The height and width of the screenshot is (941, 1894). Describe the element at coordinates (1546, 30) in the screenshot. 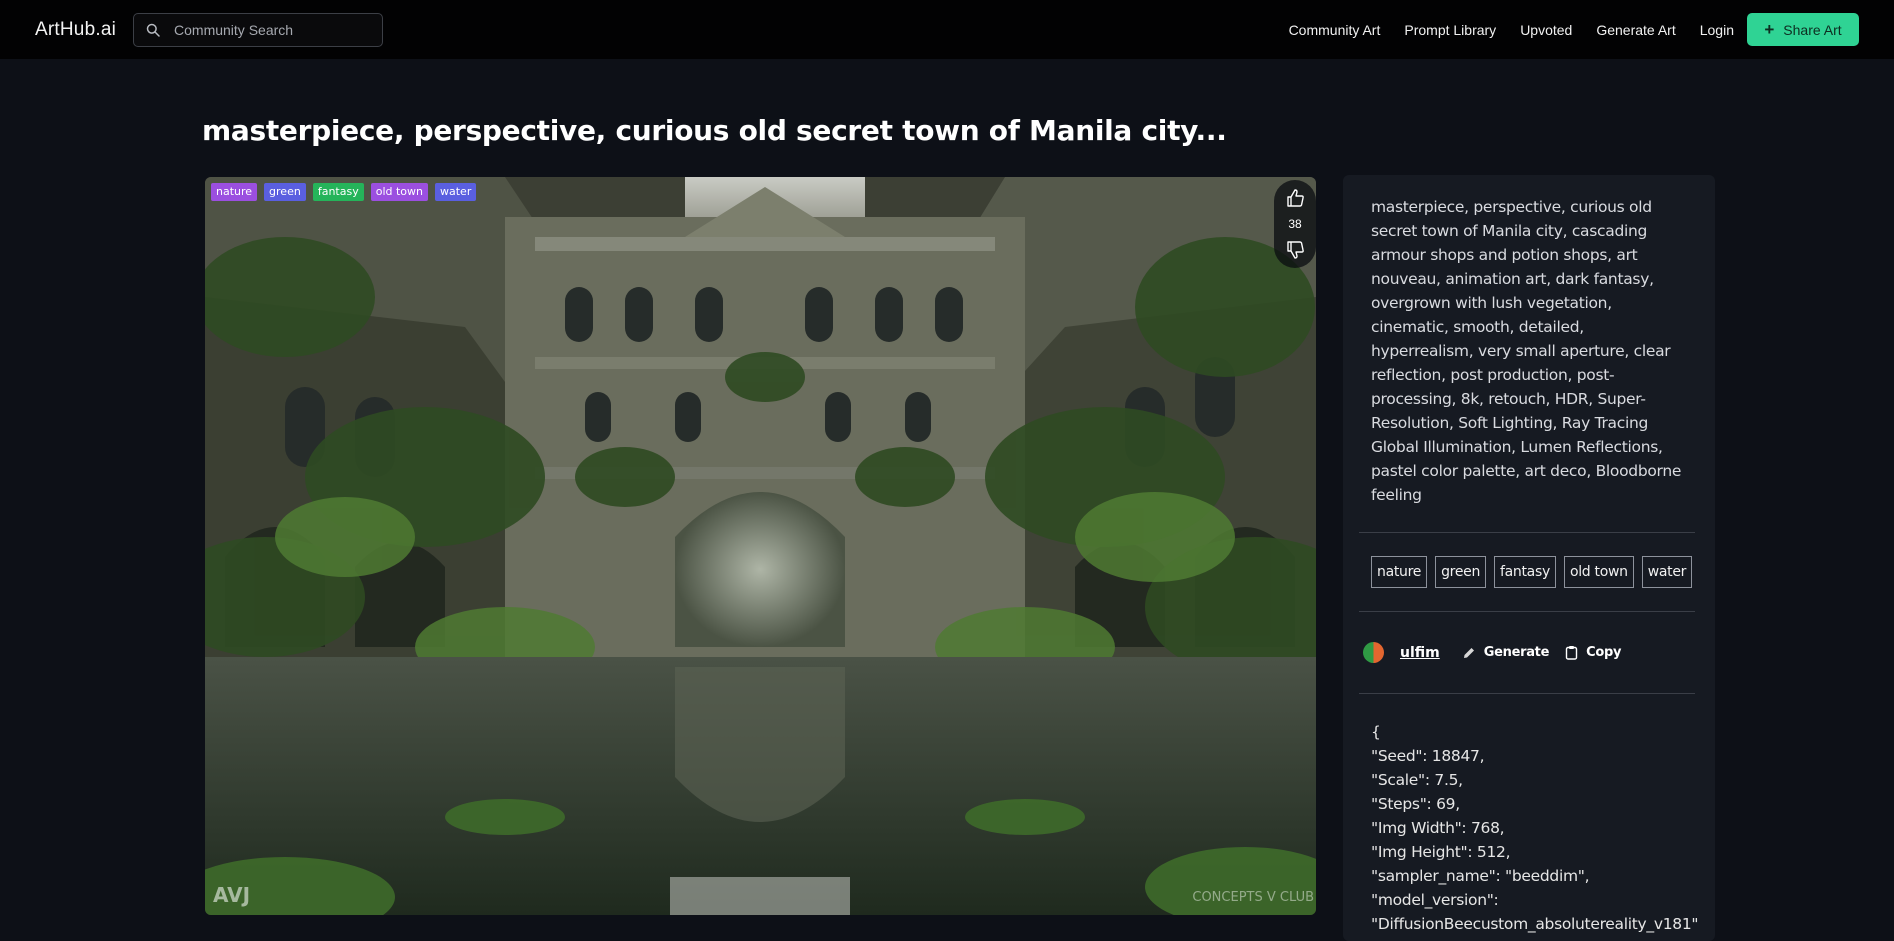

I see `nav-upvoted: Upvoted` at that location.